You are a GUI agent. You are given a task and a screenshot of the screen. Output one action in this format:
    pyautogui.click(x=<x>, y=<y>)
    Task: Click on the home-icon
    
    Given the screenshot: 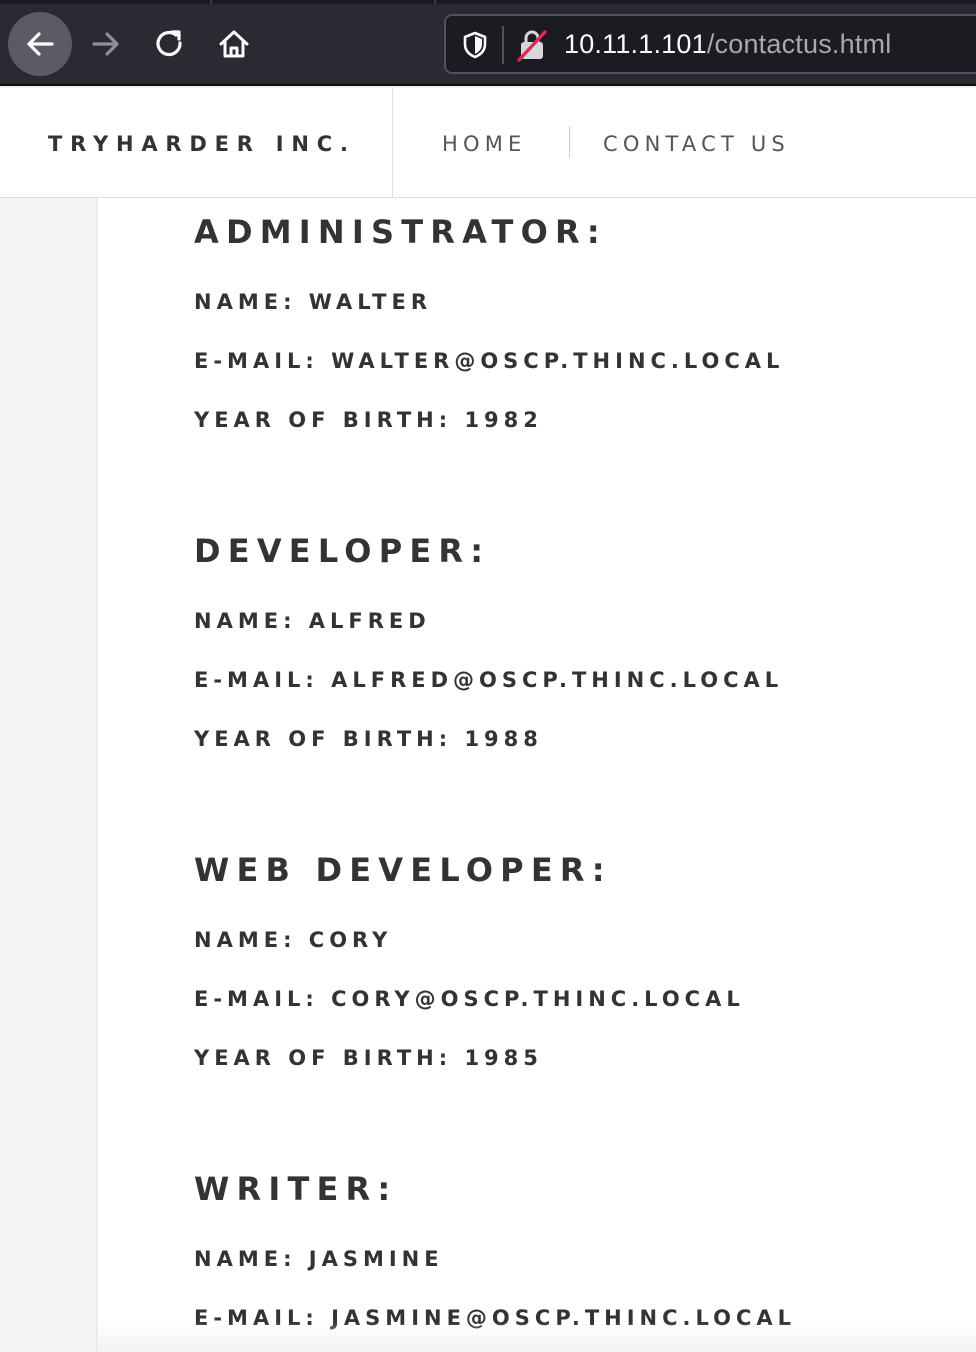 What is the action you would take?
    pyautogui.click(x=234, y=44)
    